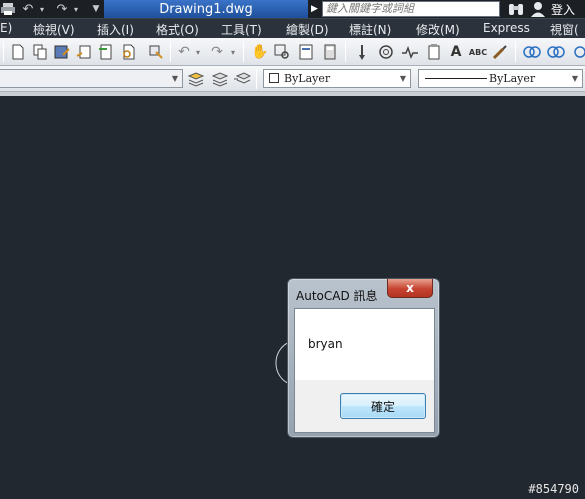  What do you see at coordinates (434, 52) in the screenshot?
I see `clipboard-icon` at bounding box center [434, 52].